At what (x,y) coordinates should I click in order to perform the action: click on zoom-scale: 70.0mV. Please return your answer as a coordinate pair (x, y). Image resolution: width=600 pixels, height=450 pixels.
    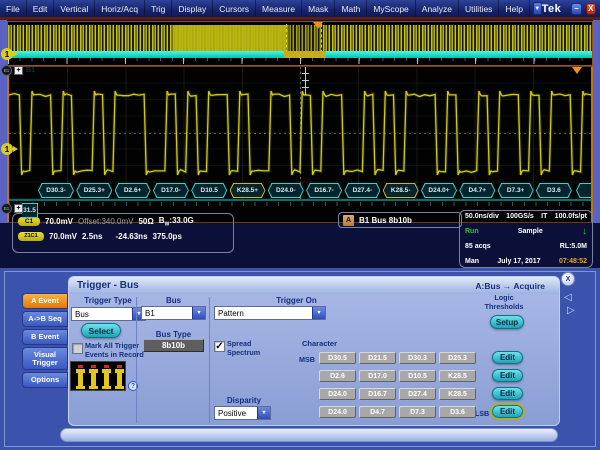
    Looking at the image, I should click on (63, 236).